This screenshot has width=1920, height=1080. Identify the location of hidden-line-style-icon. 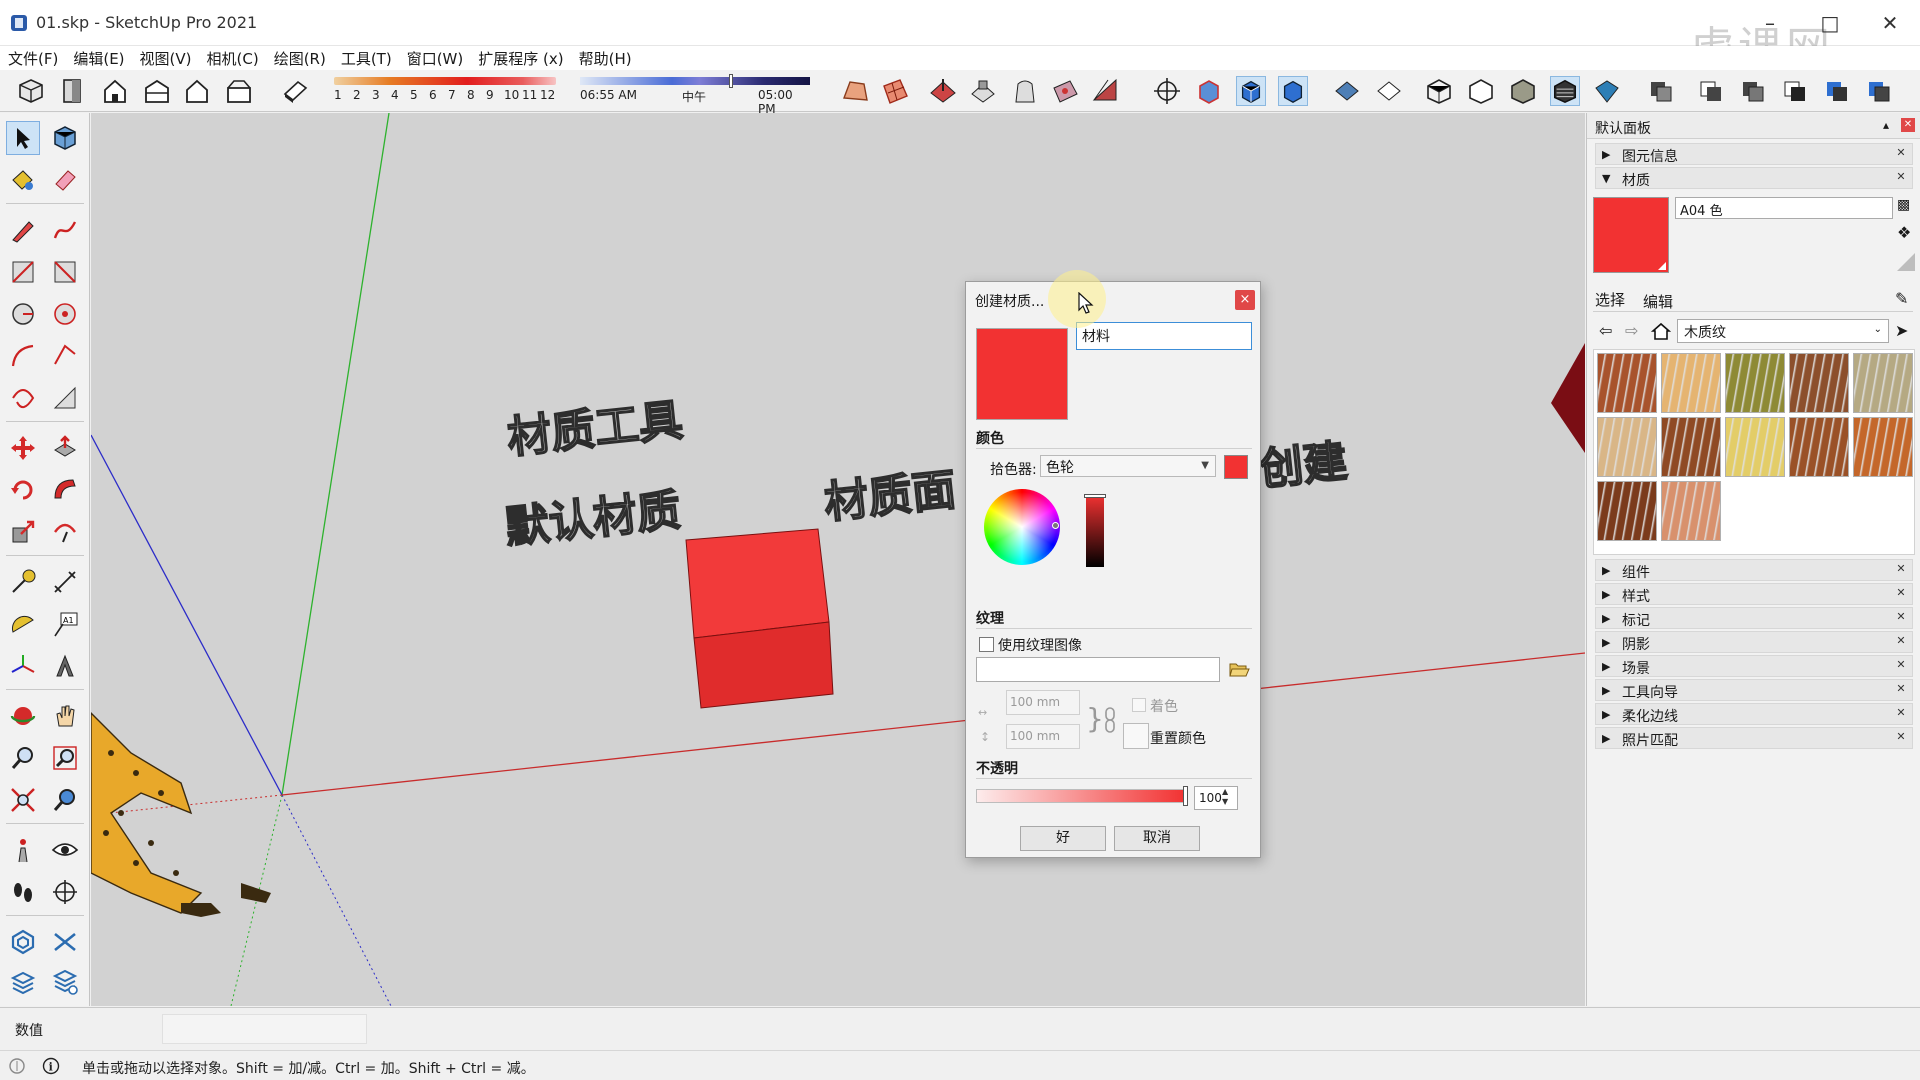
(1481, 91).